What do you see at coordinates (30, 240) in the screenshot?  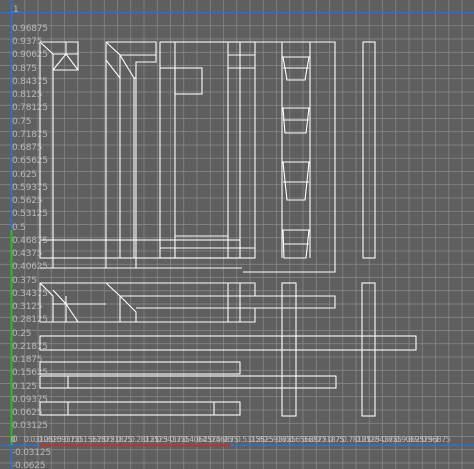 I see `v-tick-label: 0.46875` at bounding box center [30, 240].